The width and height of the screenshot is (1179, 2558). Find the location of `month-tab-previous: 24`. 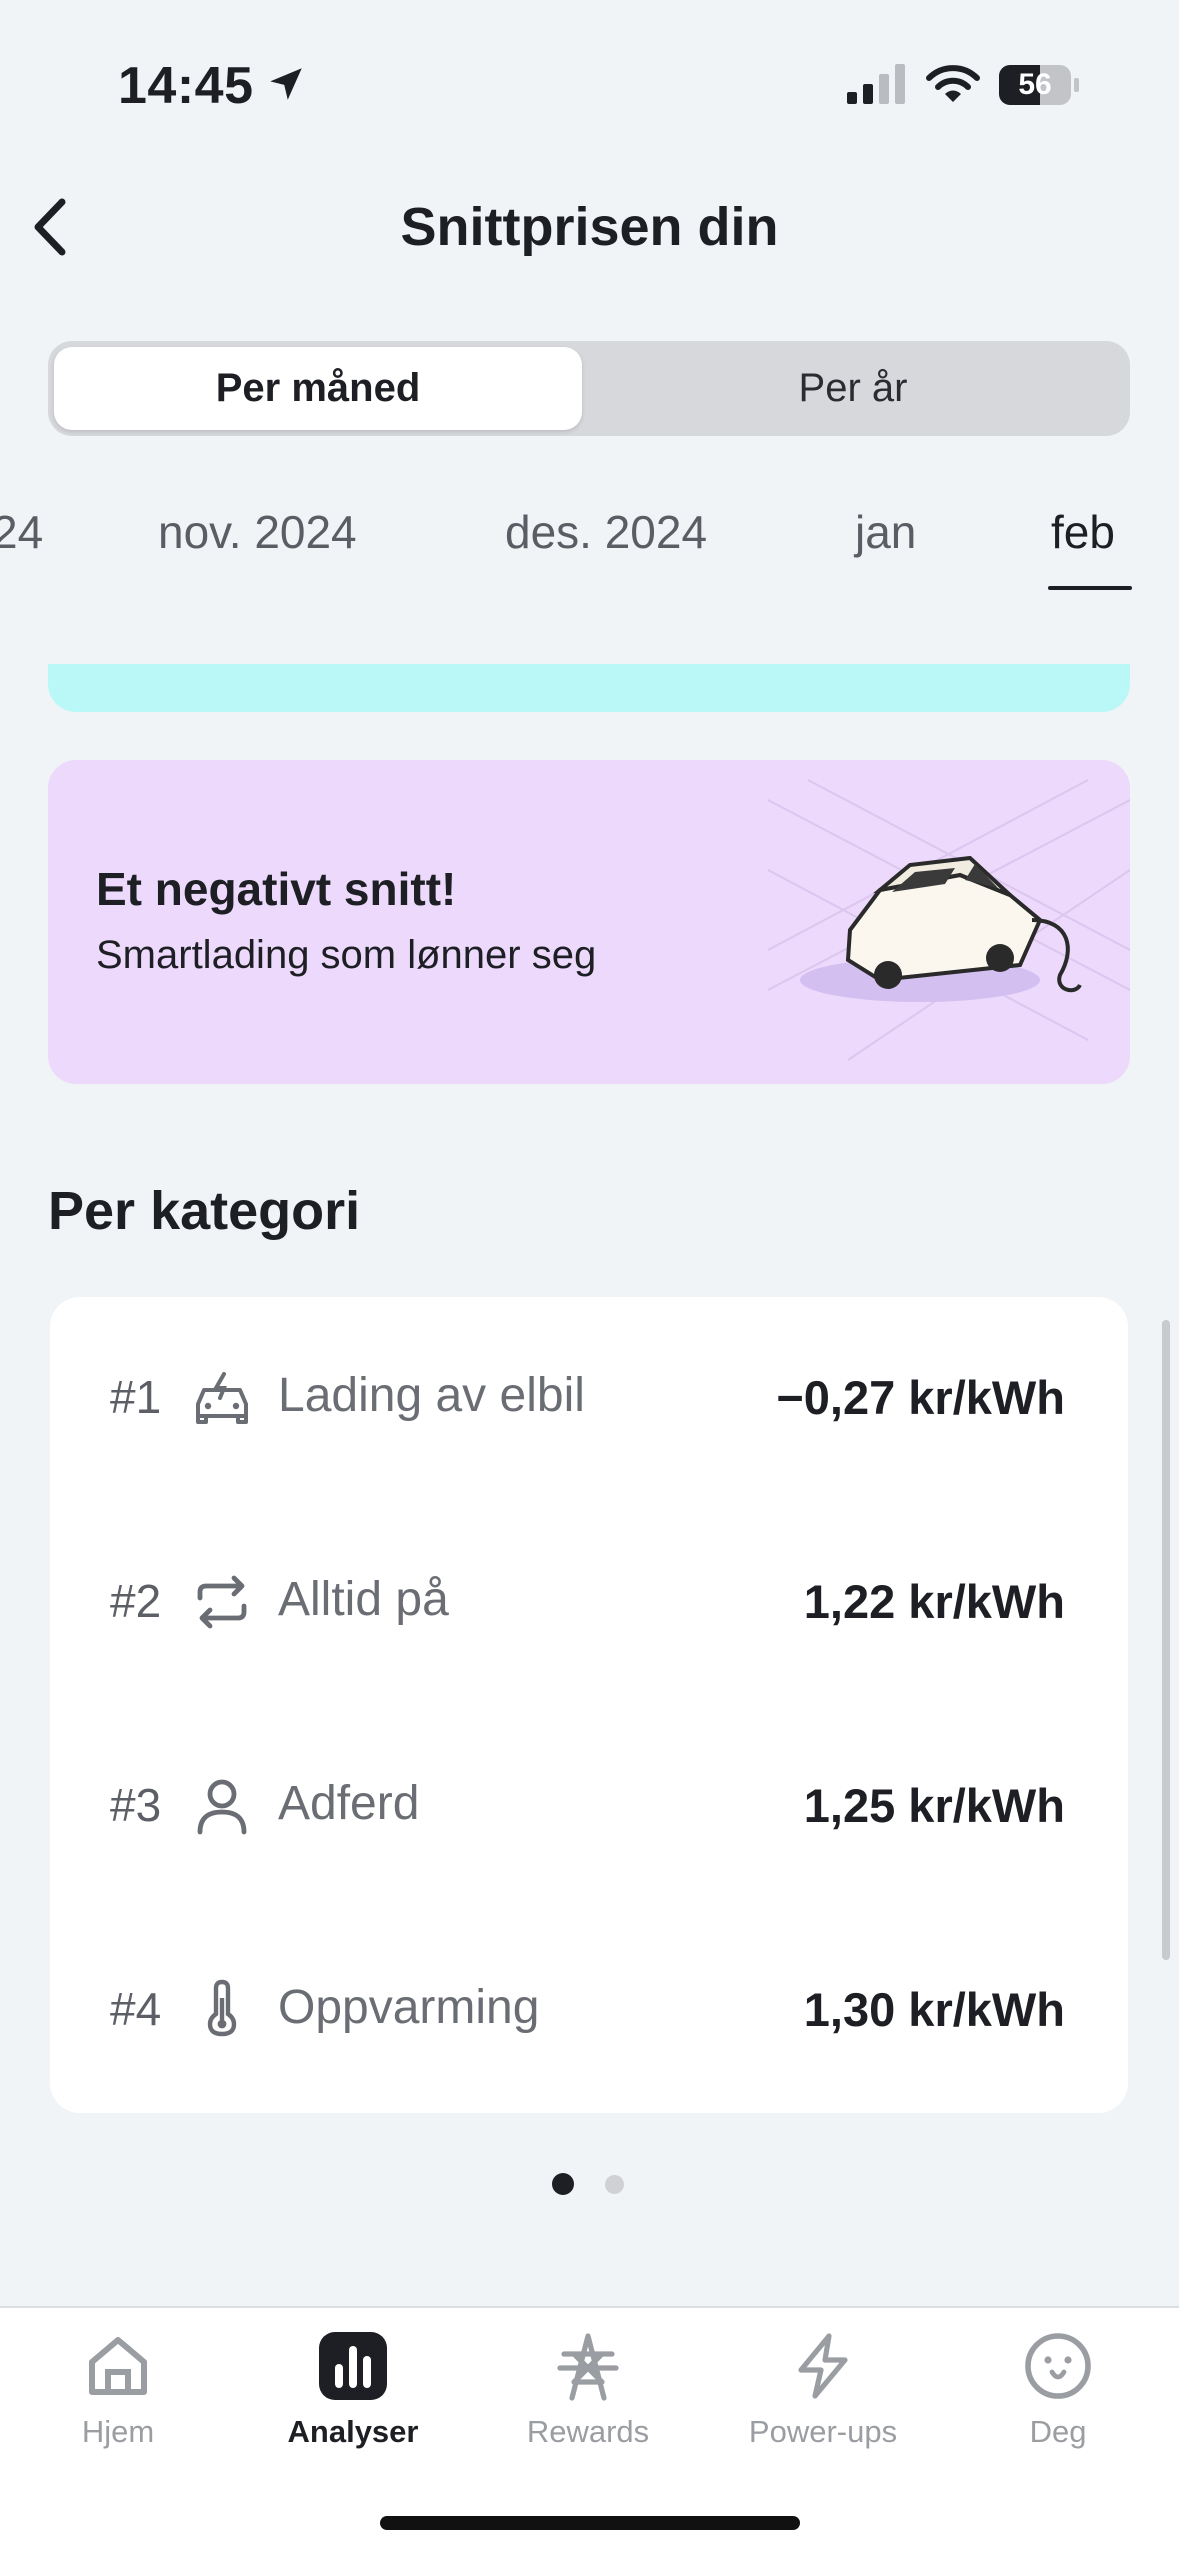

month-tab-previous: 24 is located at coordinates (21, 532).